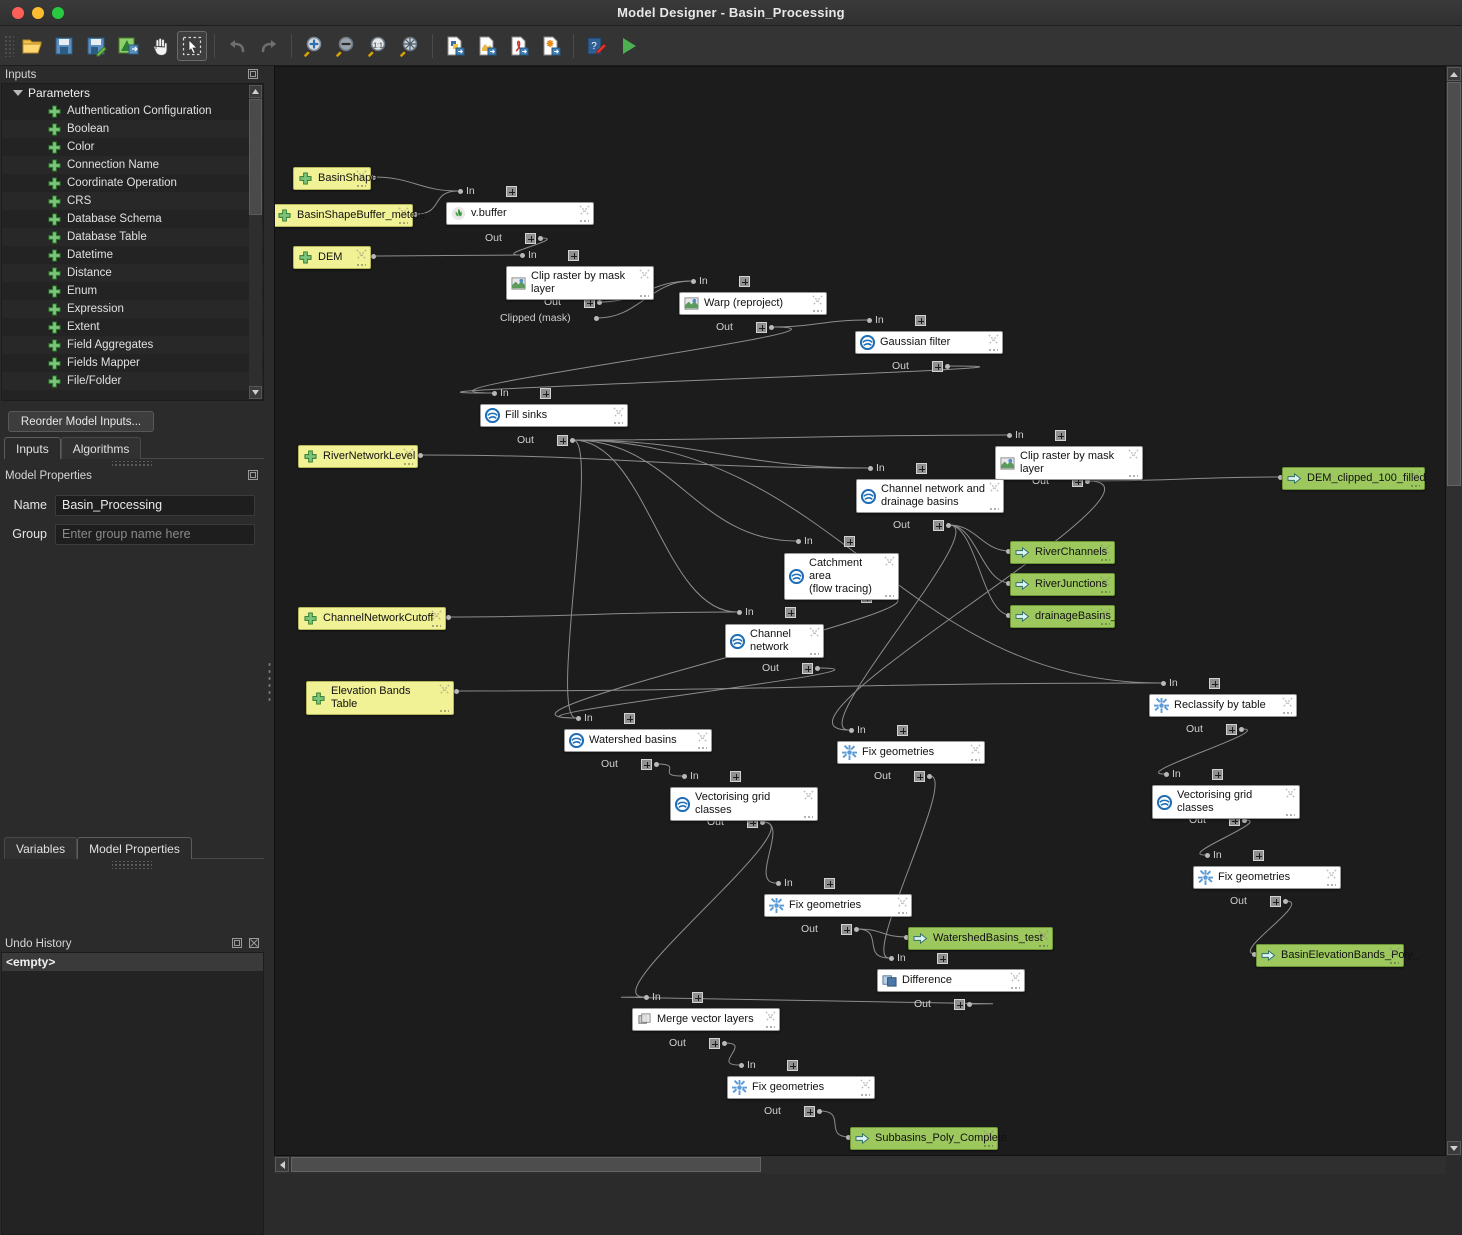 Image resolution: width=1462 pixels, height=1235 pixels. I want to click on save-model-button, so click(64, 46).